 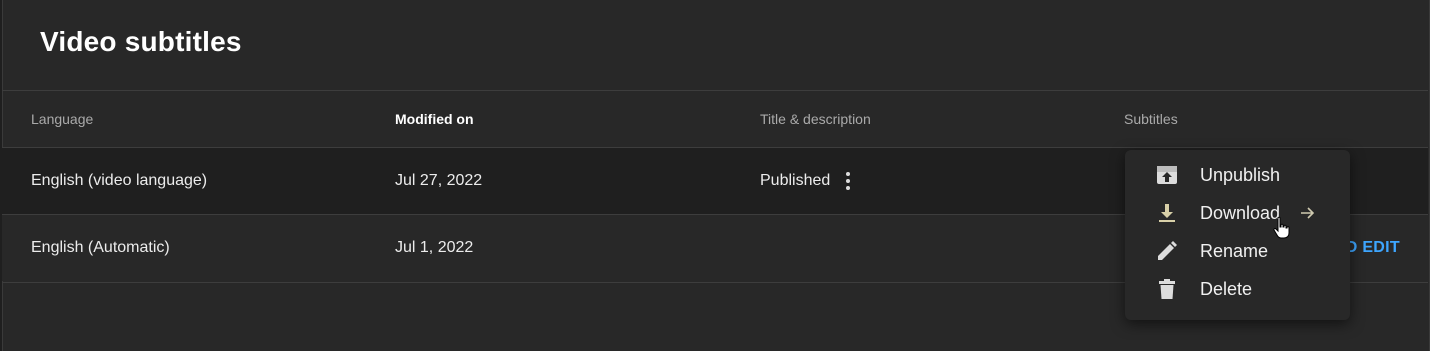 What do you see at coordinates (119, 180) in the screenshot?
I see `language-cell: English (video language)` at bounding box center [119, 180].